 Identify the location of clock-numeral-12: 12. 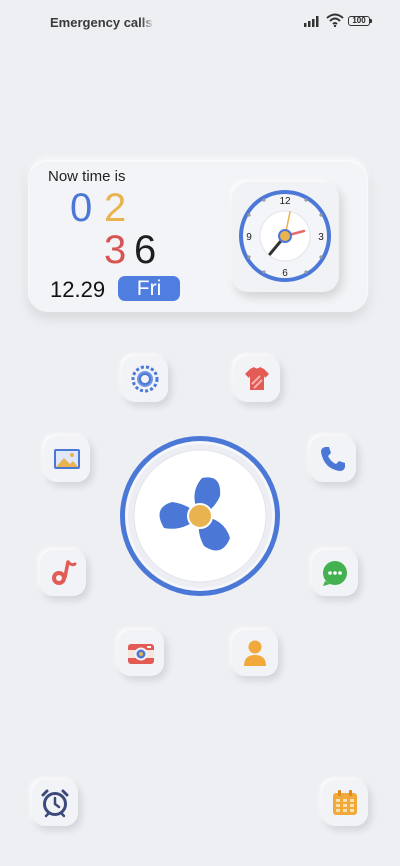
(285, 201).